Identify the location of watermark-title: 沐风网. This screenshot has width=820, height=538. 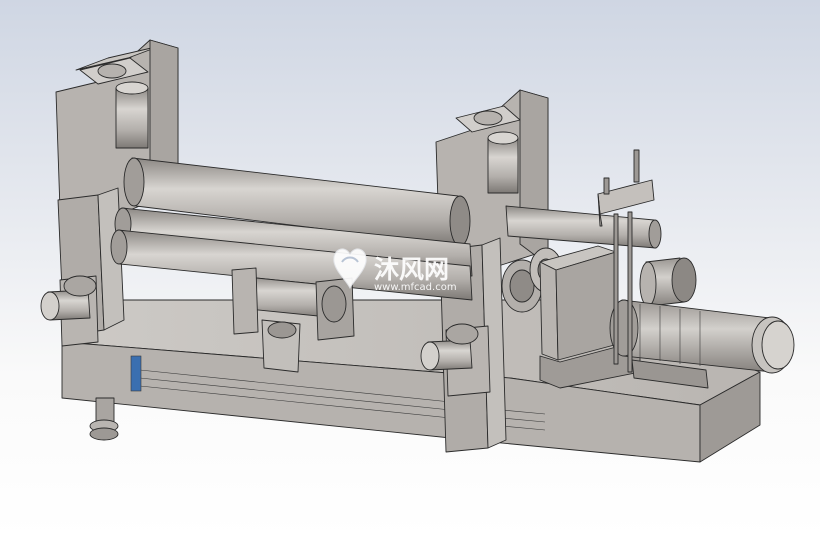
(411, 269).